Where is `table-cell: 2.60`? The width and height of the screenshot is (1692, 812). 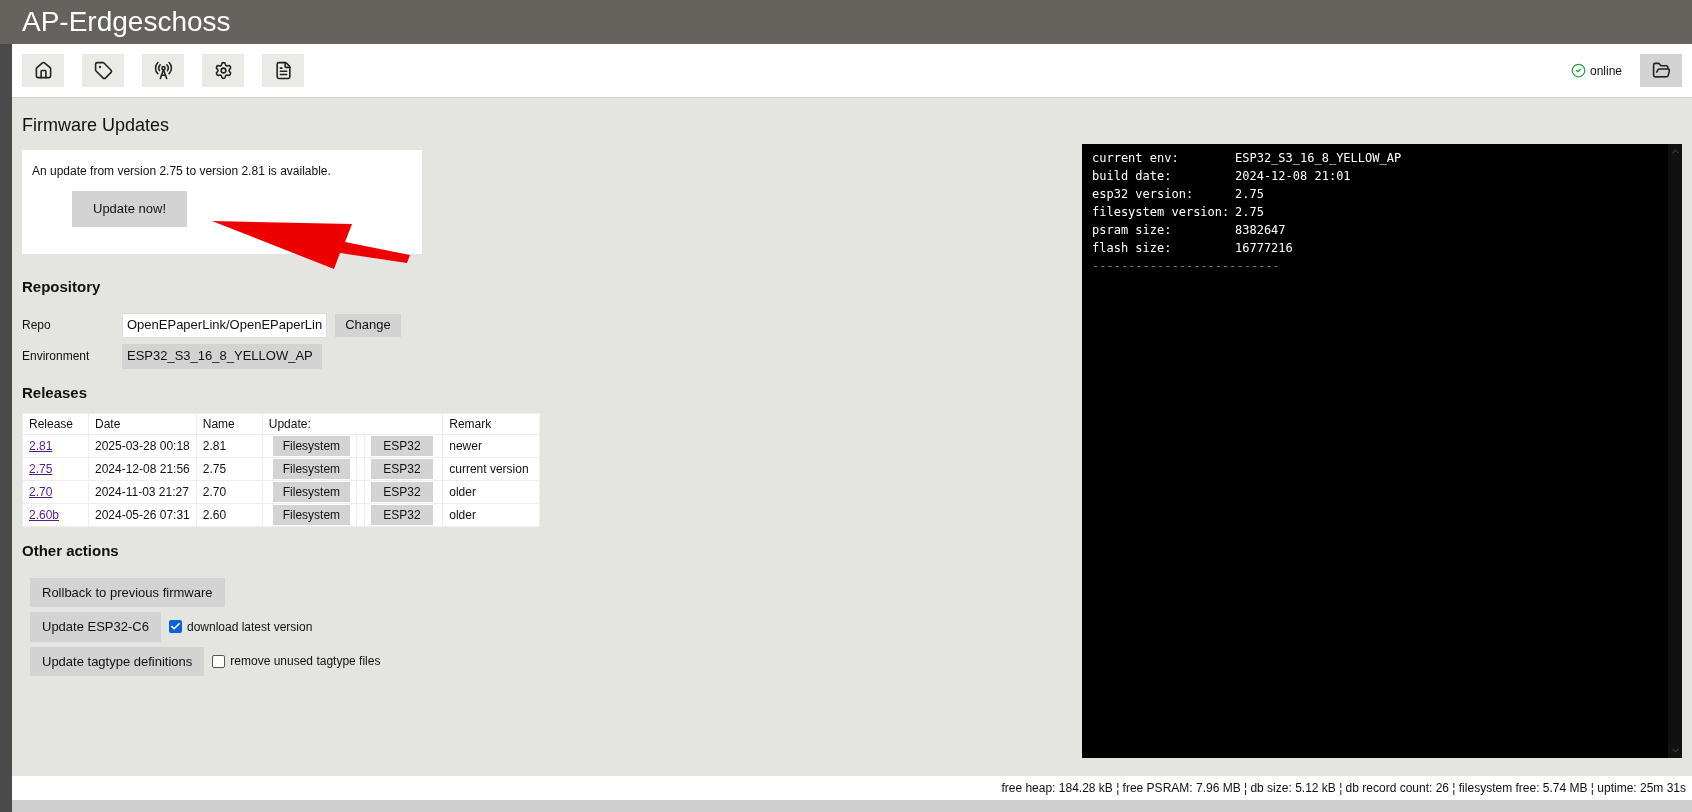
table-cell: 2.60 is located at coordinates (229, 515).